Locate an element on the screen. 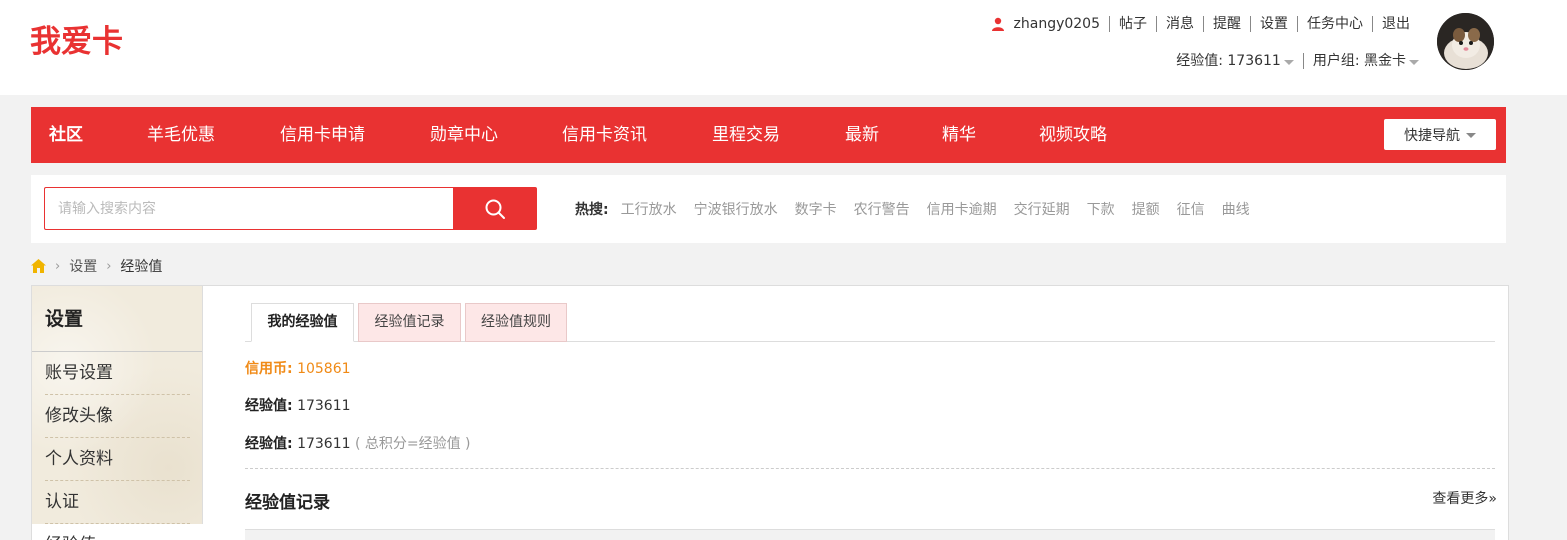  tab-bar: 我的经验值 经验值记录 经验值规则 is located at coordinates (870, 322).